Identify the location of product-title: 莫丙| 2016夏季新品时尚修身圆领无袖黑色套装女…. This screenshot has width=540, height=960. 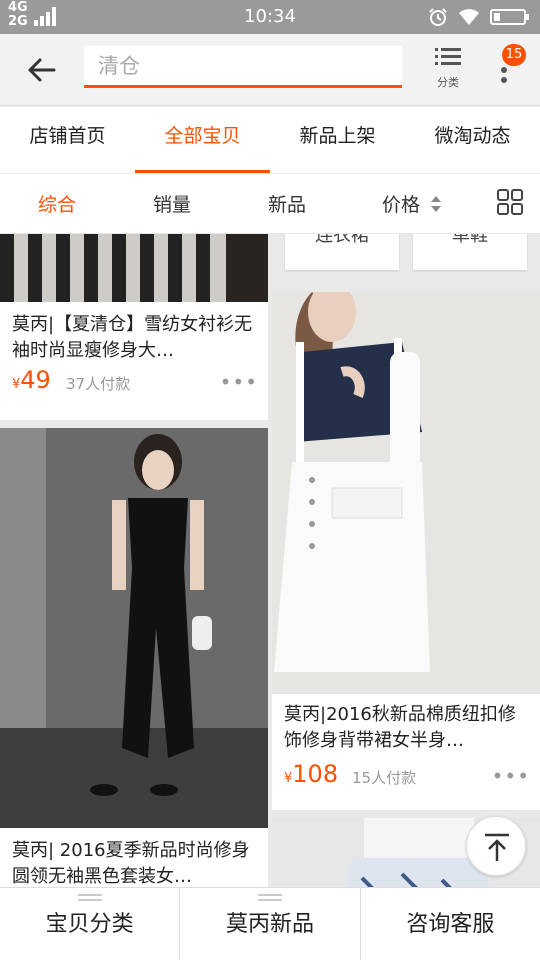
(131, 863).